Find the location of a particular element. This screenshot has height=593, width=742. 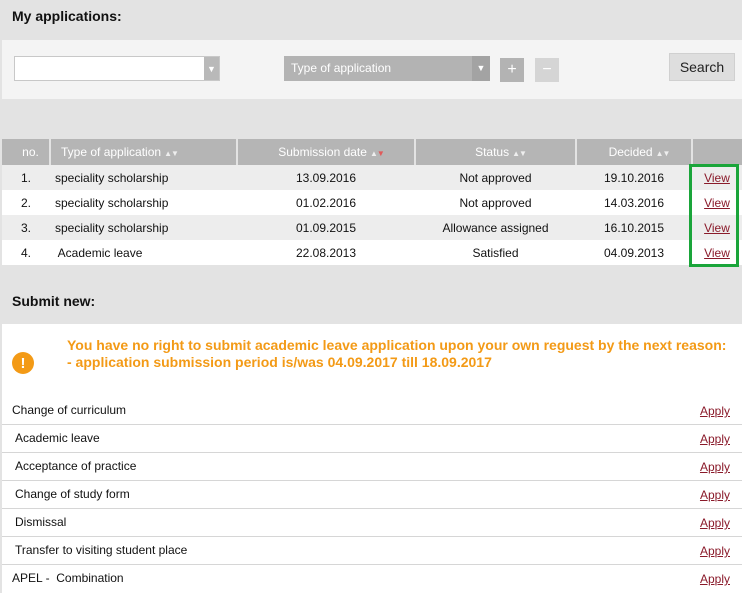

application-type-label: APEL - Combination is located at coordinates (68, 578).